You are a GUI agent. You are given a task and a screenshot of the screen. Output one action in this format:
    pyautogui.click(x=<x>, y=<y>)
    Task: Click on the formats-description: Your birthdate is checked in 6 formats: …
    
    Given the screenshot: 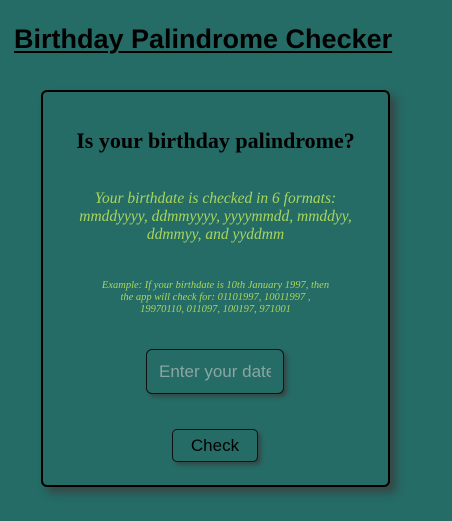 What is the action you would take?
    pyautogui.click(x=215, y=216)
    